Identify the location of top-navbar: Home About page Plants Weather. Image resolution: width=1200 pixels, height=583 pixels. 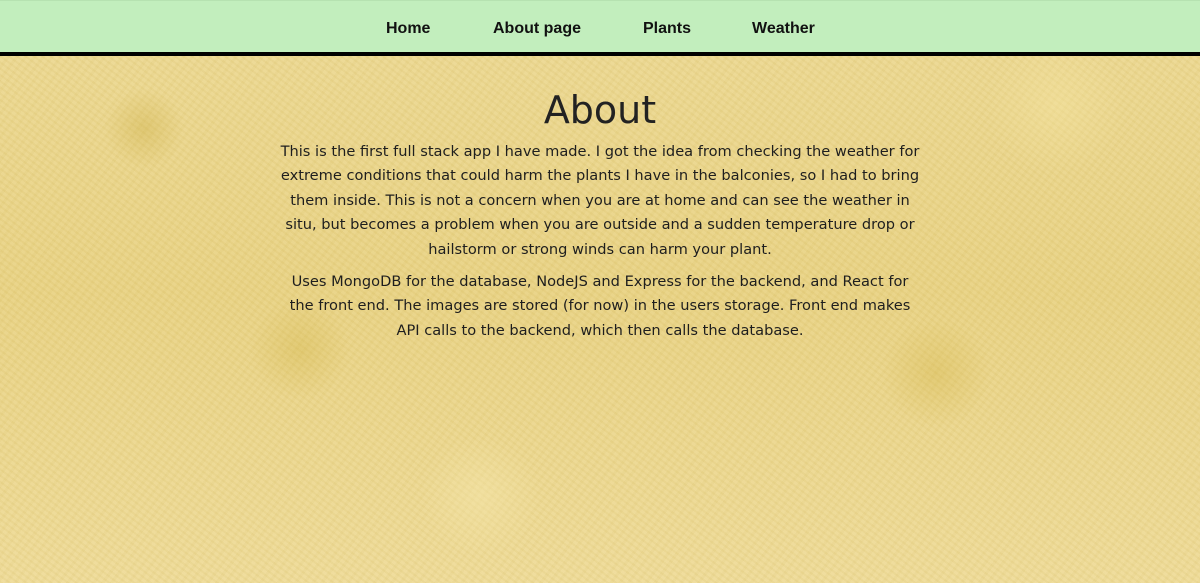
(600, 28).